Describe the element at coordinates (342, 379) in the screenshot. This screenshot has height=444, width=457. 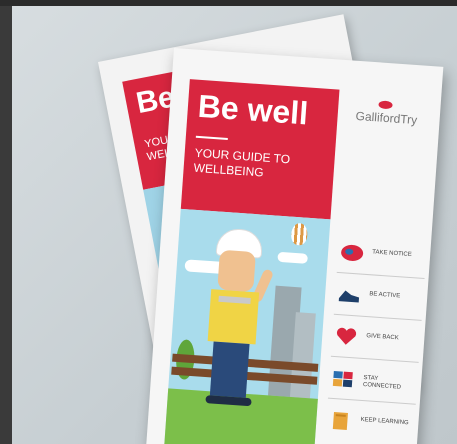
I see `puzzle-icon` at that location.